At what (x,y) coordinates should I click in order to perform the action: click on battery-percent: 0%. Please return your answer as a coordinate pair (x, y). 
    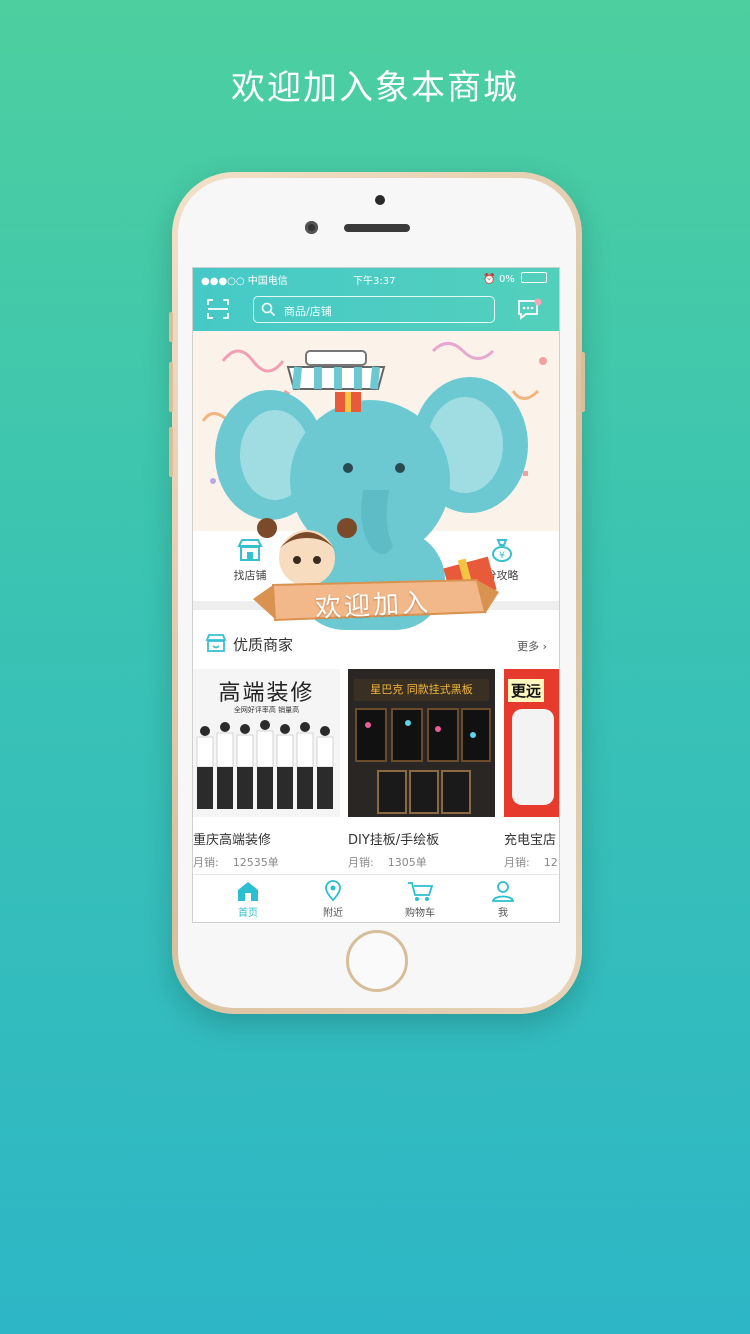
    Looking at the image, I should click on (506, 279).